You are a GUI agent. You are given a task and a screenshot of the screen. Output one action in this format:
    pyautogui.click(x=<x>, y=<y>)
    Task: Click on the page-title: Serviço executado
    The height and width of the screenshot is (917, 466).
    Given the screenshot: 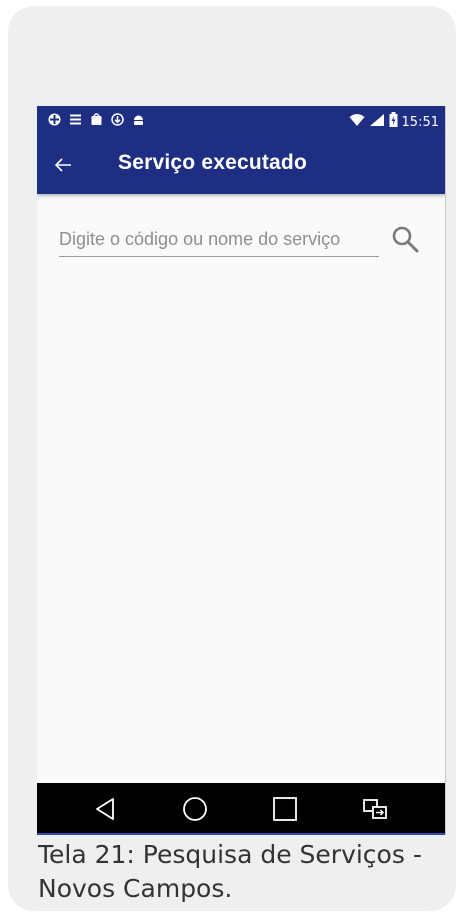 What is the action you would take?
    pyautogui.click(x=212, y=162)
    